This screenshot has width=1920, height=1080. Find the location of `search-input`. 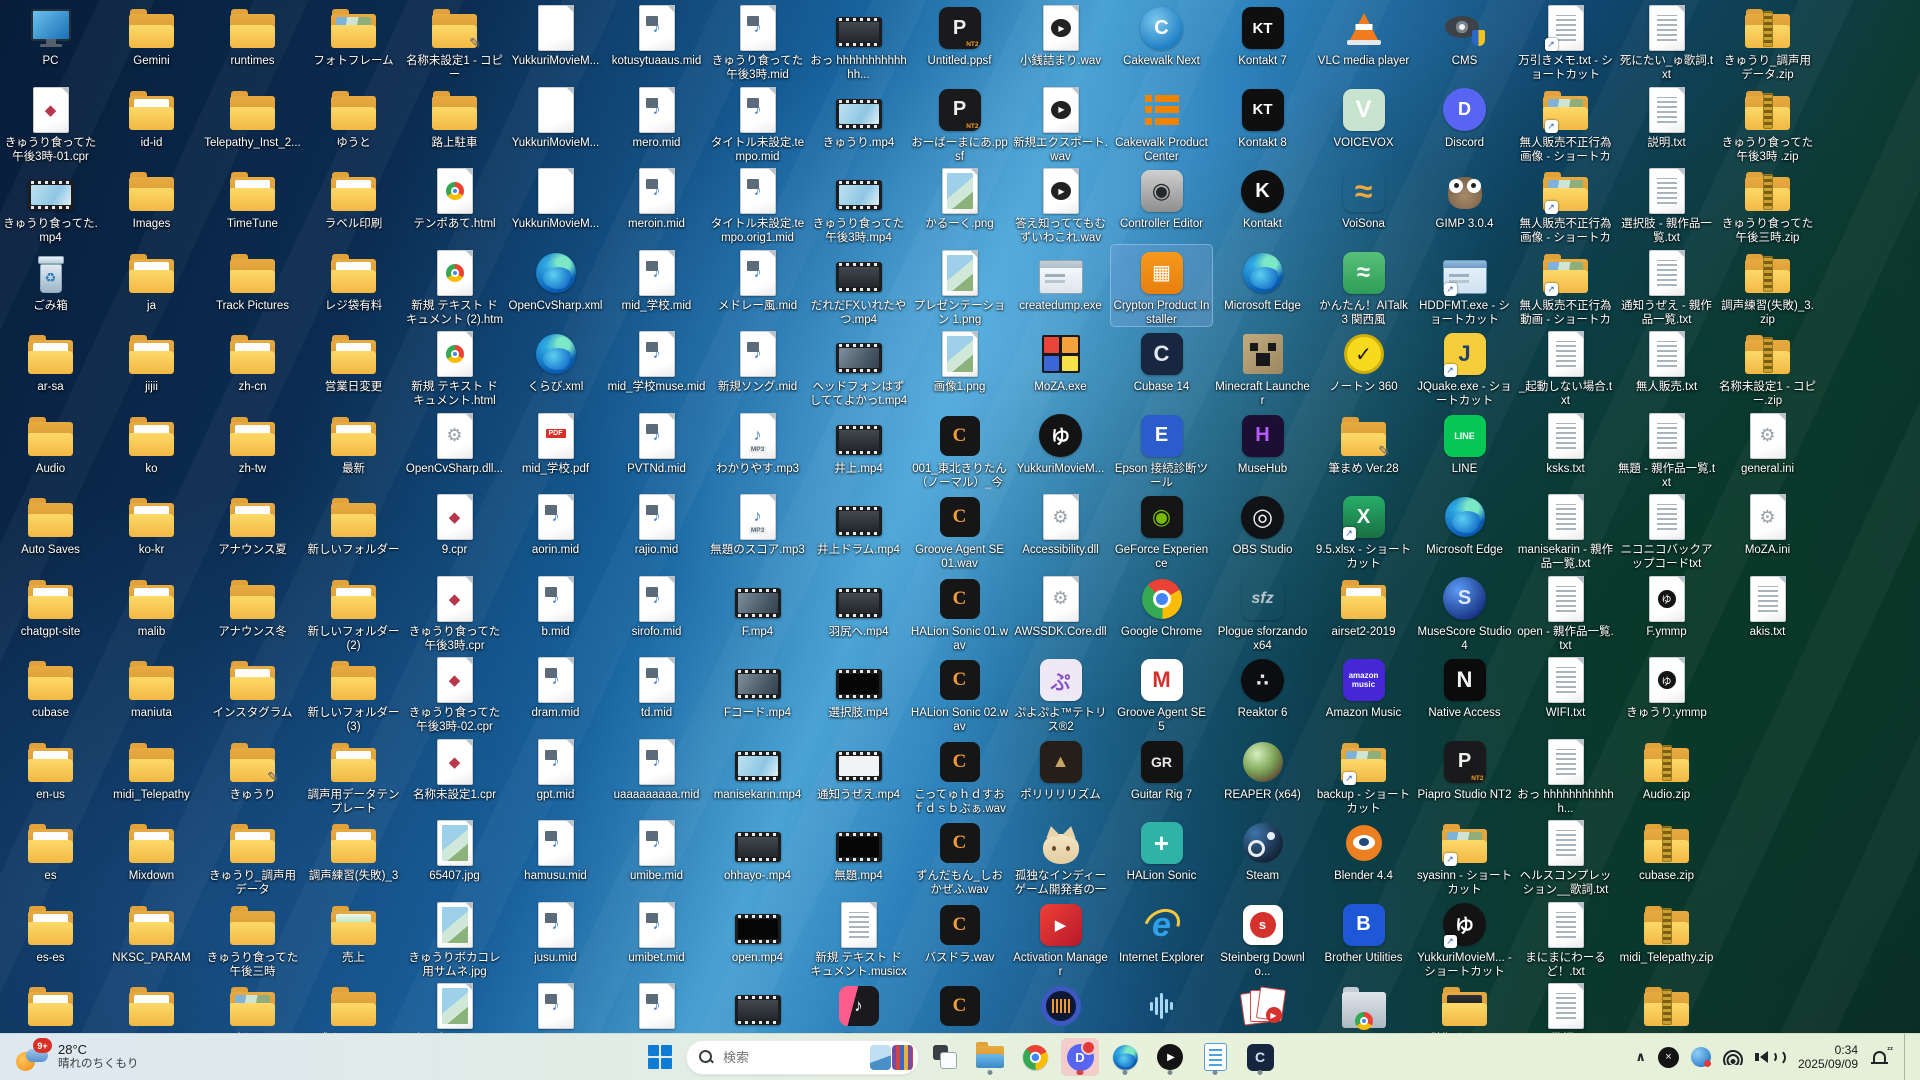

search-input is located at coordinates (778, 1057).